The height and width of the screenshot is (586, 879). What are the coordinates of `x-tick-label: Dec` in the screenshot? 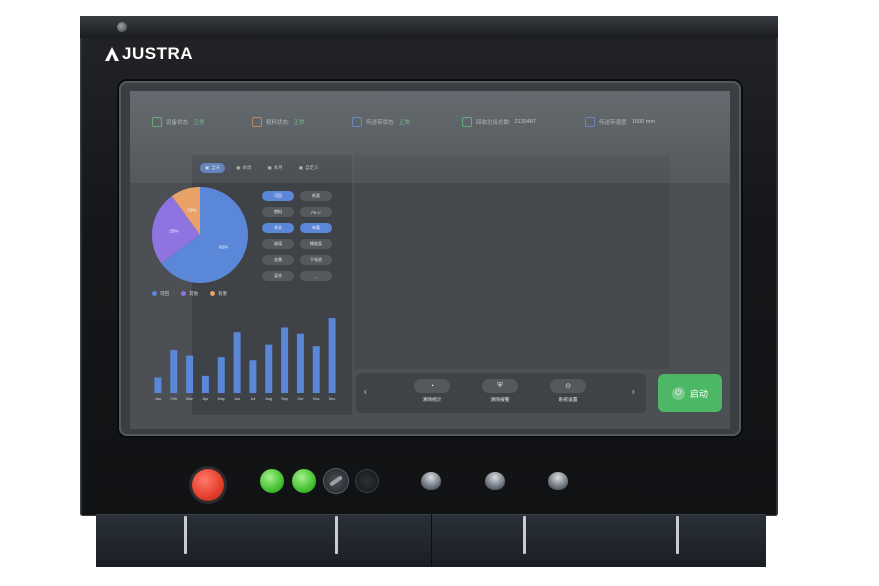 It's located at (332, 399).